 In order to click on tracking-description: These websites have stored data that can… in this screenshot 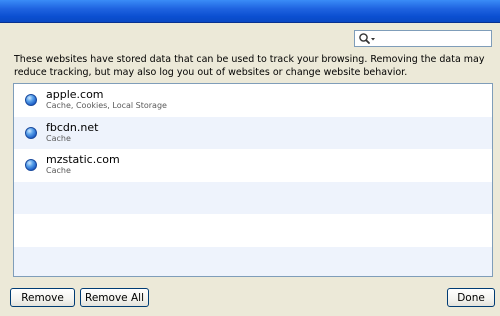, I will do `click(249, 66)`.